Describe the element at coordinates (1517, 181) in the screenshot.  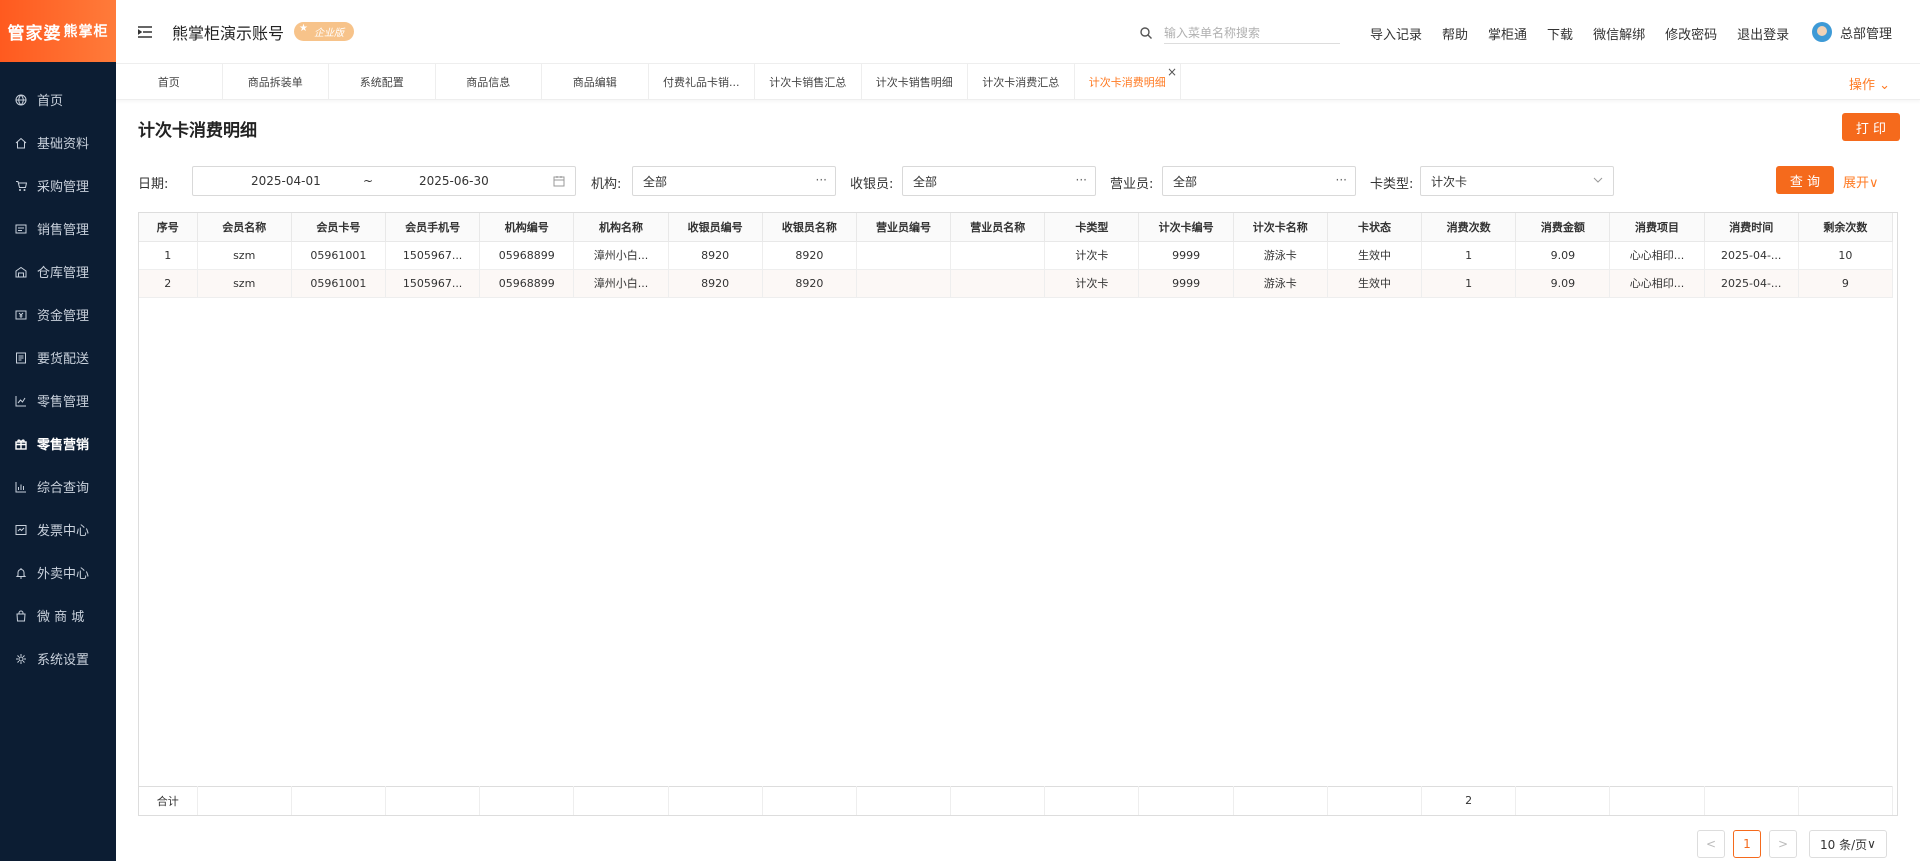
I see `card-type-select: 计次卡` at that location.